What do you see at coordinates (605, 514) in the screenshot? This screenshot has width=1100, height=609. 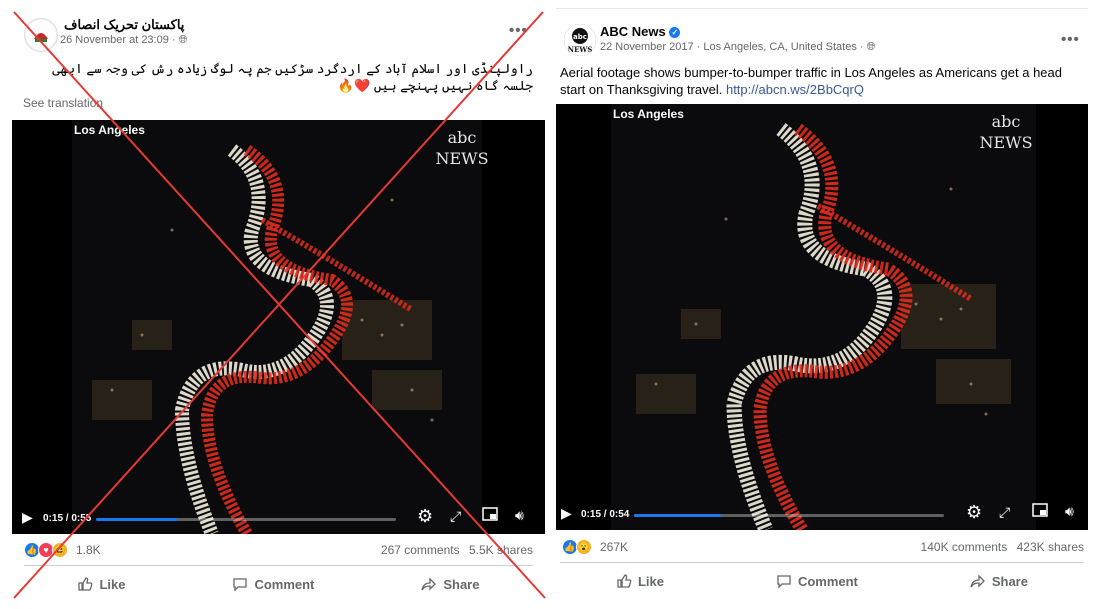 I see `video-time: 0:15 / 0:54` at bounding box center [605, 514].